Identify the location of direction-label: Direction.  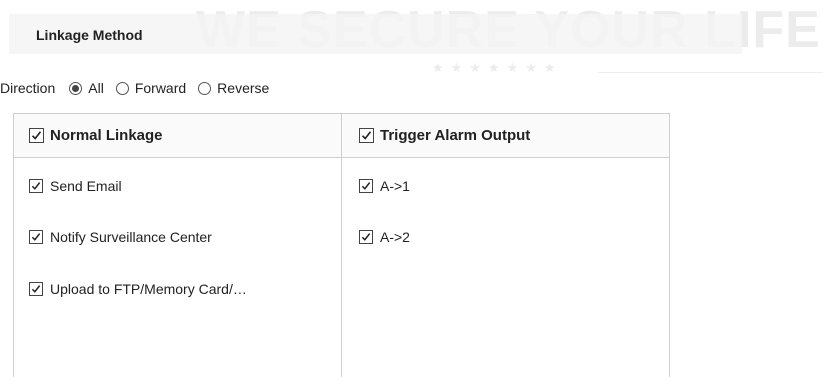
(28, 88).